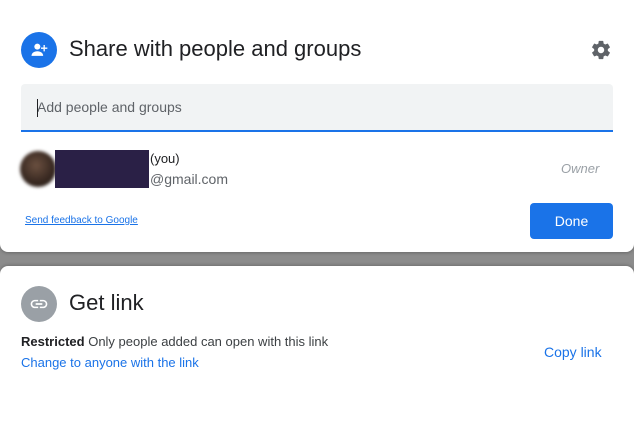 This screenshot has height=440, width=634. Describe the element at coordinates (580, 168) in the screenshot. I see `owner-role-label: Owner` at that location.